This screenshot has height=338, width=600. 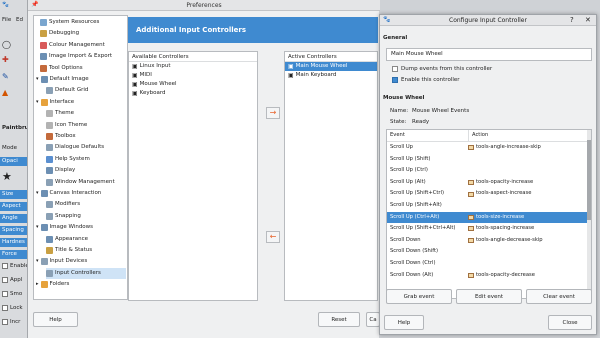 What do you see at coordinates (83, 45) in the screenshot?
I see `tree-item: Colour Management` at bounding box center [83, 45].